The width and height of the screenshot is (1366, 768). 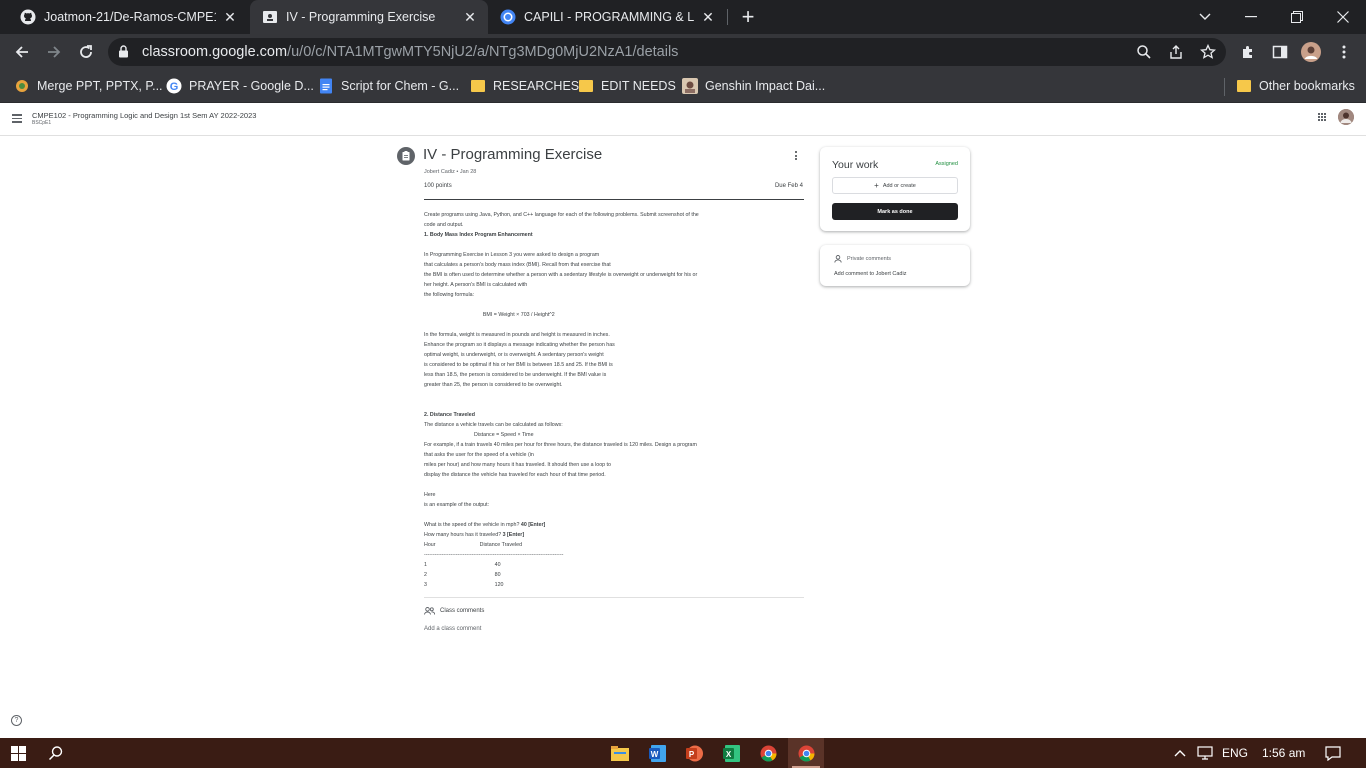 What do you see at coordinates (444, 225) in the screenshot?
I see `instruction-text: code and output.` at bounding box center [444, 225].